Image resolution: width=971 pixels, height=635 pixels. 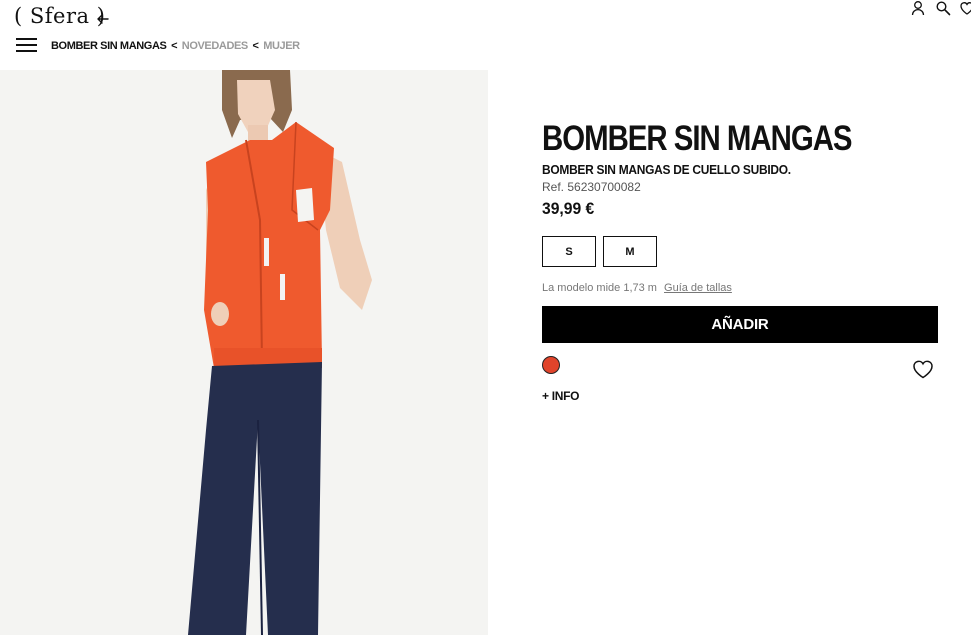 What do you see at coordinates (666, 169) in the screenshot?
I see `product-subtitle: BOMBER SIN MANGAS DE CUELLO SUBIDO.` at bounding box center [666, 169].